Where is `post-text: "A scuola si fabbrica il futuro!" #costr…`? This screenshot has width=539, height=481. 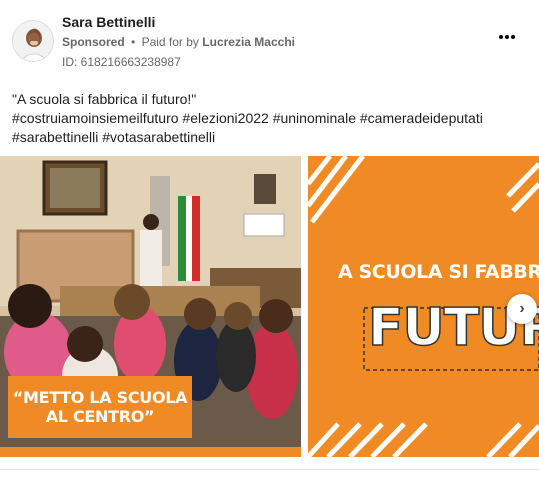
post-text: "A scuola si fabbrica il futuro!" #costr… is located at coordinates (269, 118).